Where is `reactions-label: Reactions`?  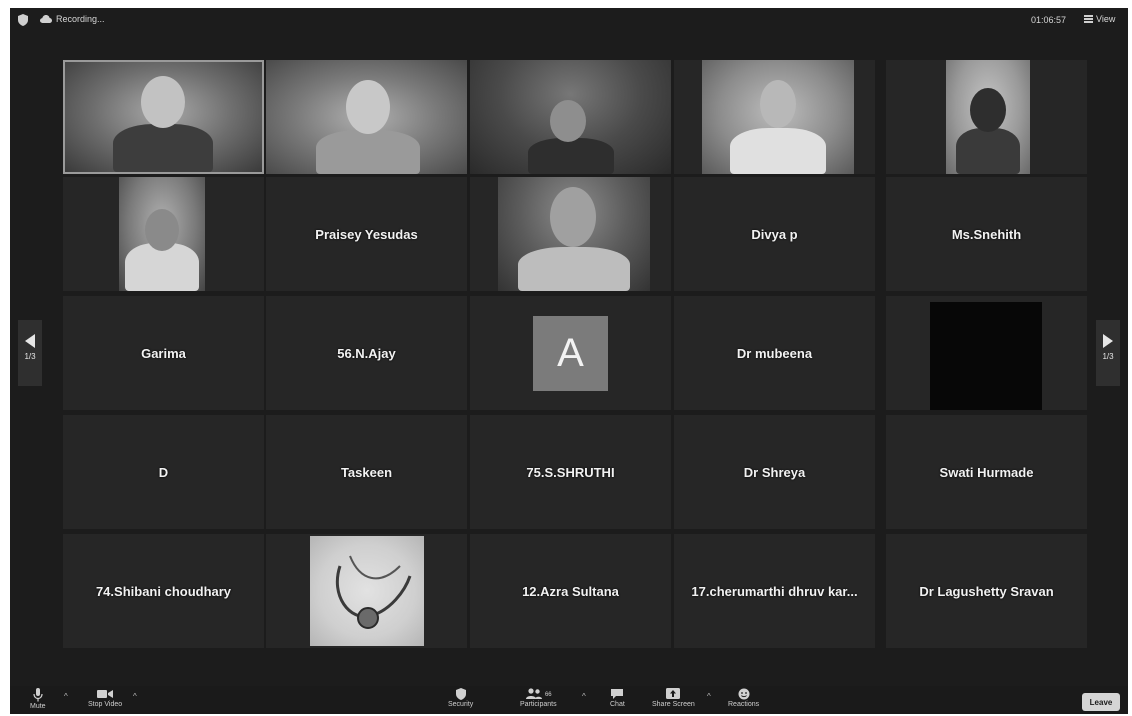
reactions-label: Reactions is located at coordinates (744, 704).